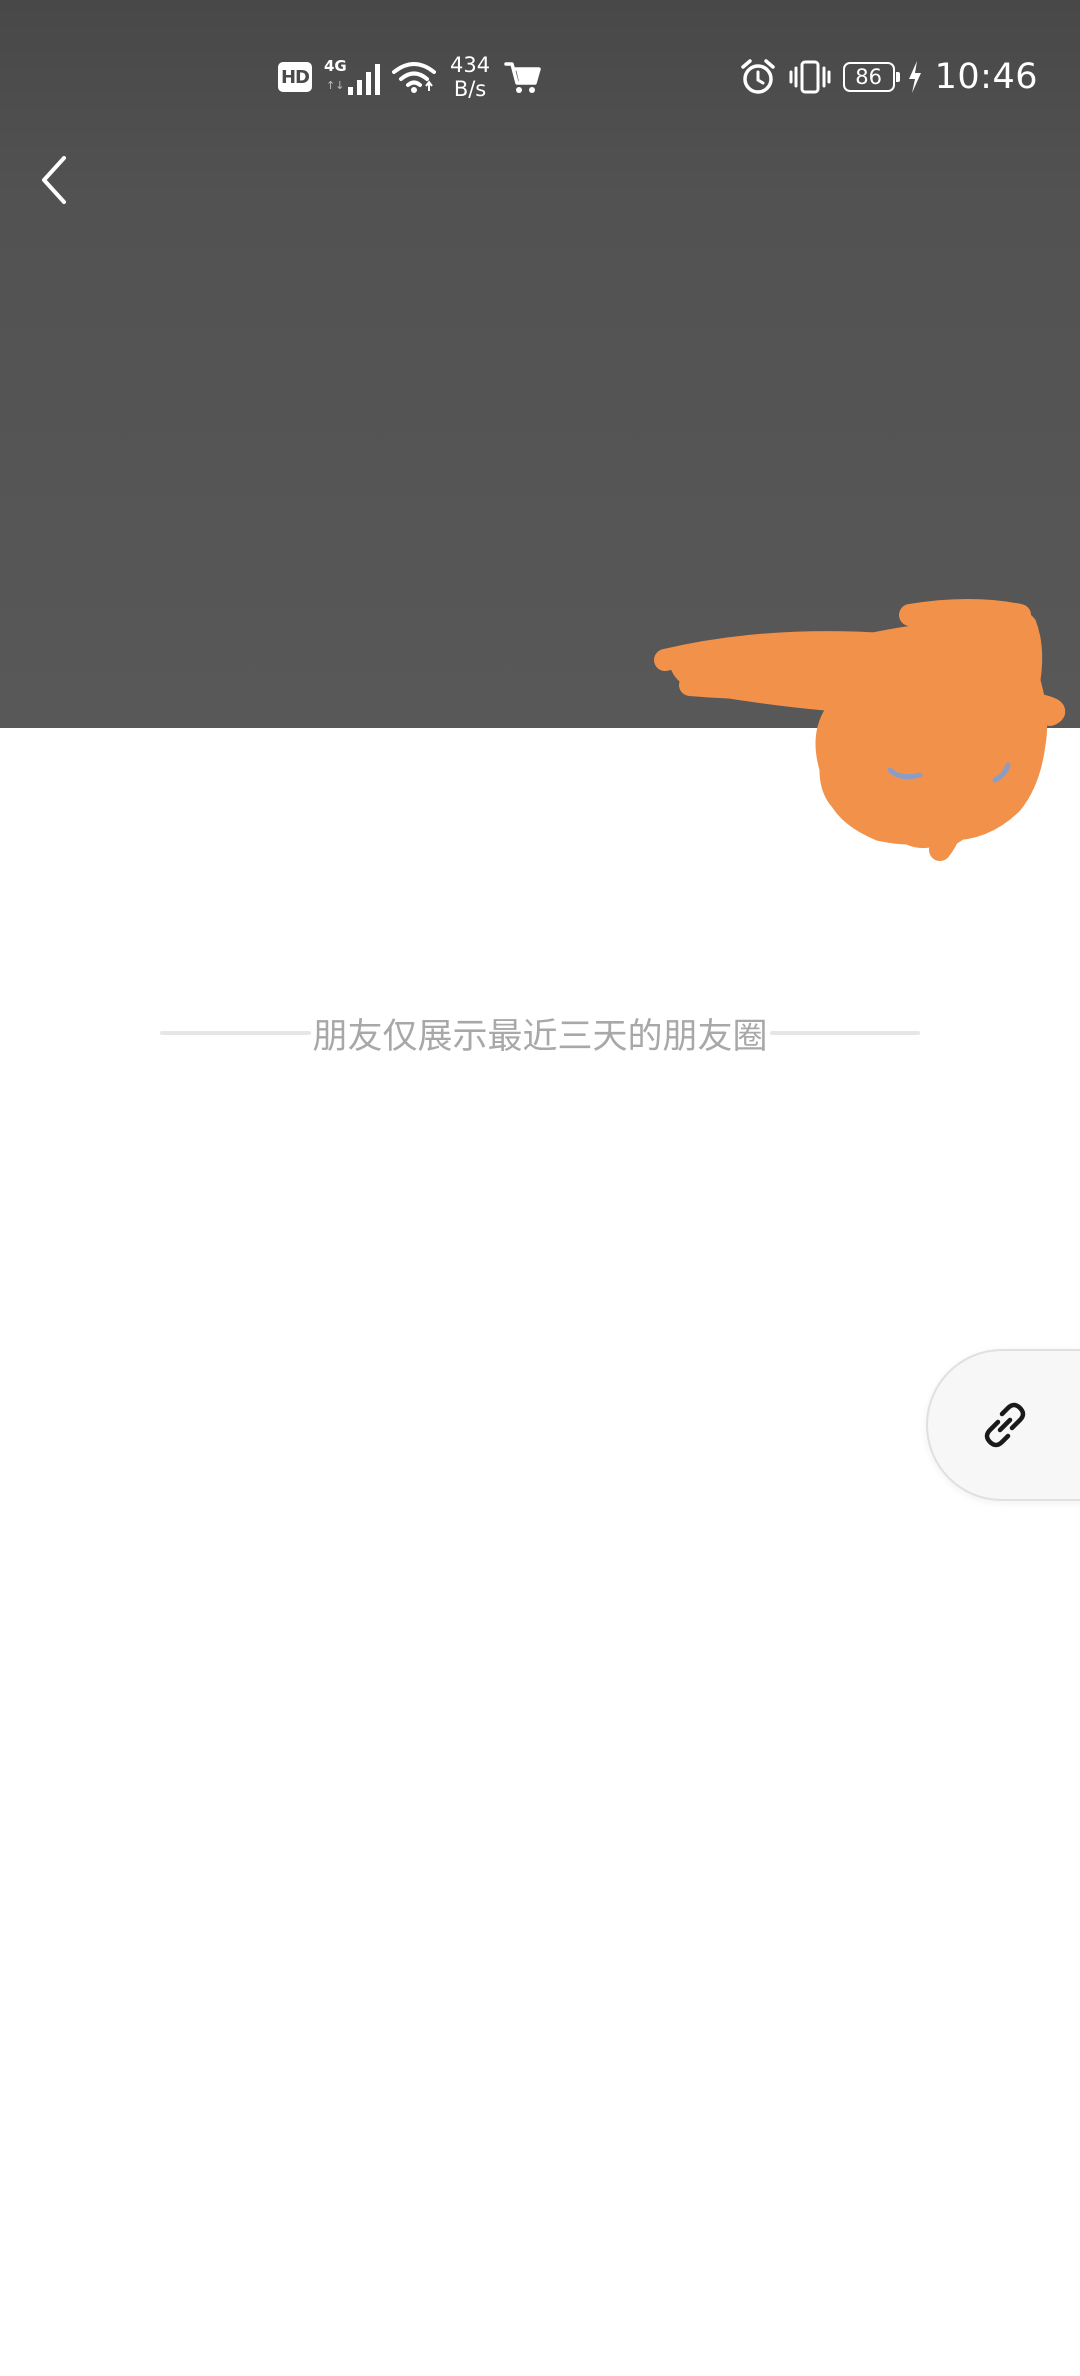 This screenshot has height=2376, width=1080. What do you see at coordinates (845, 1033) in the screenshot?
I see `divider-right` at bounding box center [845, 1033].